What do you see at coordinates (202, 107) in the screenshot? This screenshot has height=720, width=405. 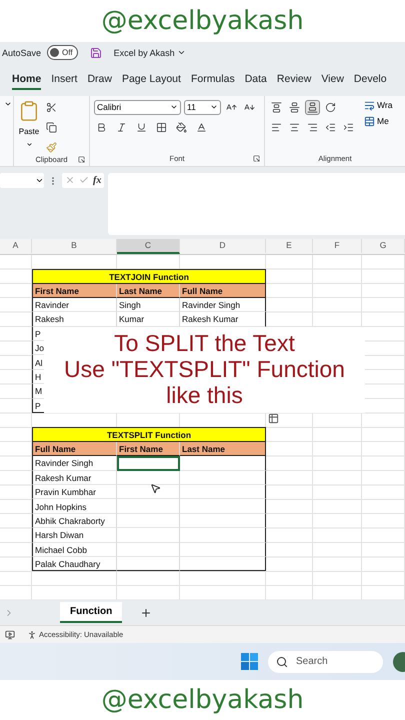 I see `font-size-field: 11` at bounding box center [202, 107].